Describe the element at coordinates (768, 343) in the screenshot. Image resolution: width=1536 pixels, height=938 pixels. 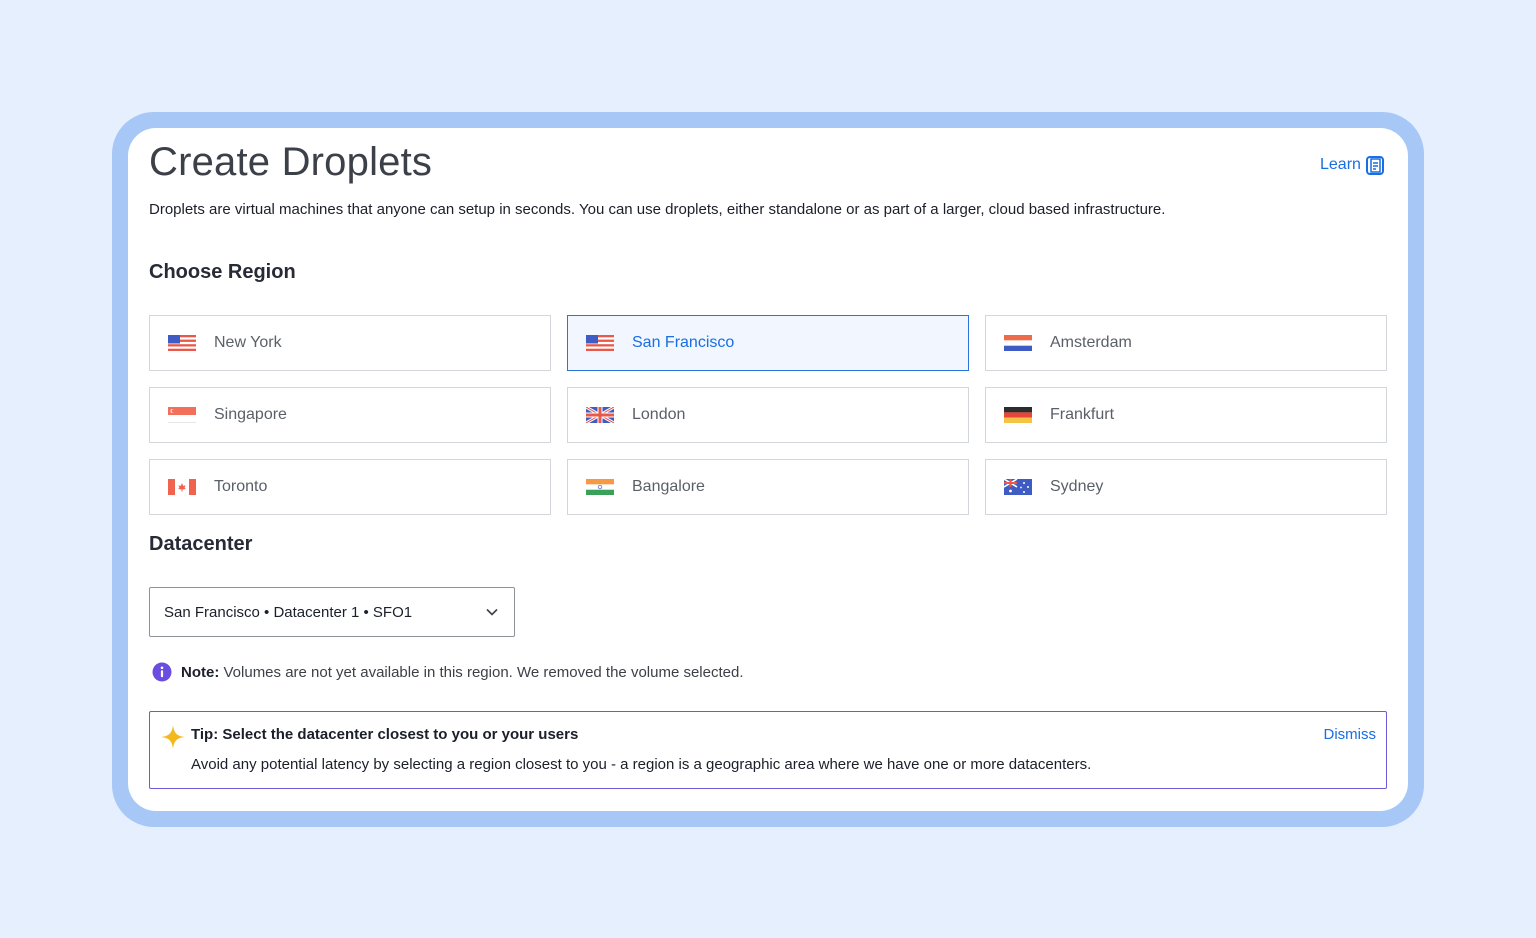
I see `region-option-san-francisco: San Francisco` at that location.